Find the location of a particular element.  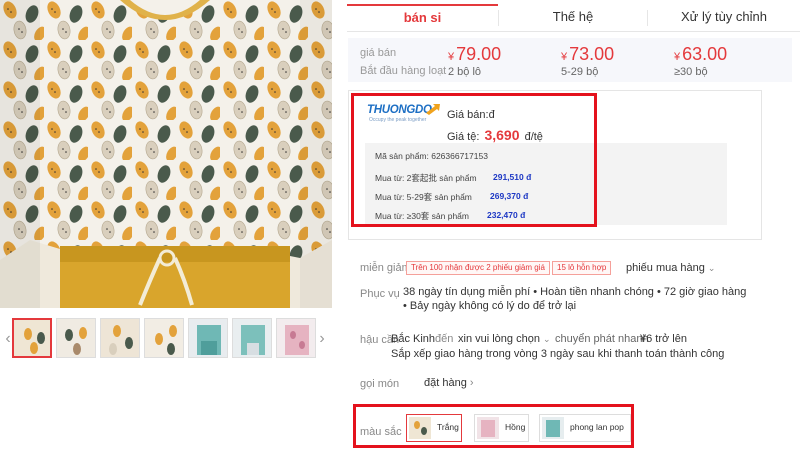

tier-qty: ≥30 bộ is located at coordinates (691, 72).